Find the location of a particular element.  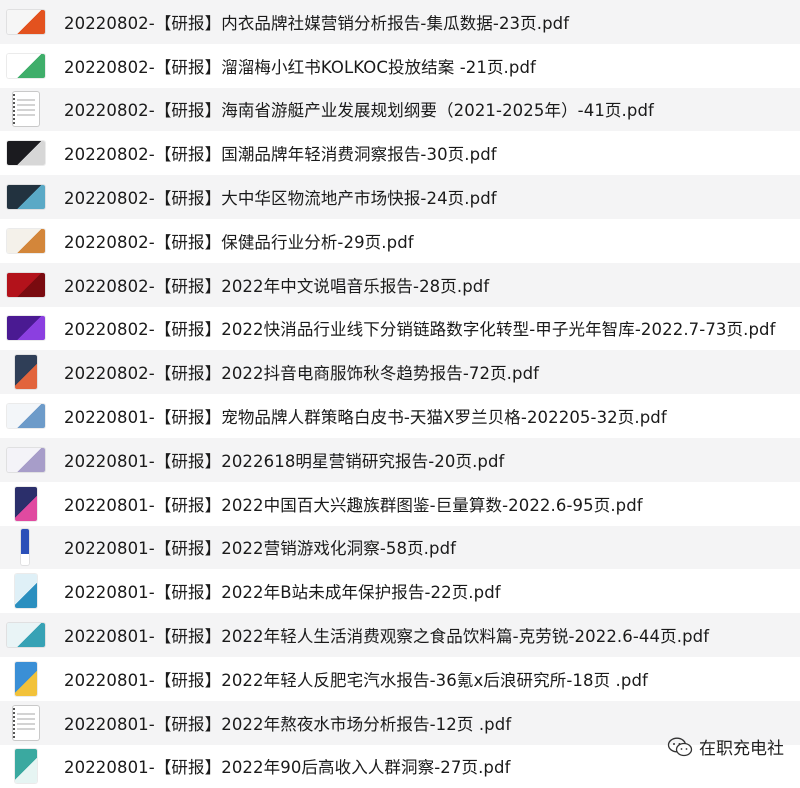

file-row: 20220802-【研报】2022年中文说唱音乐报告-28页.pdf is located at coordinates (400, 284).